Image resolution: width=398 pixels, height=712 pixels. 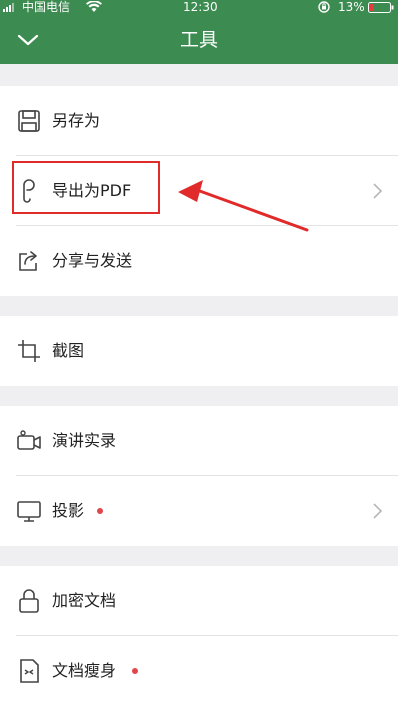 I want to click on status-bar: 中国电信 12:30 13%, so click(x=199, y=7).